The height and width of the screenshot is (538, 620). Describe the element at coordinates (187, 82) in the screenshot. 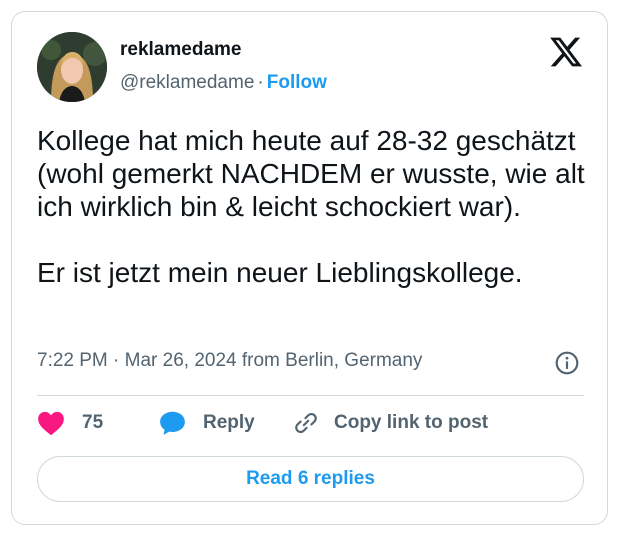

I see `author-handle: @reklamedame` at that location.